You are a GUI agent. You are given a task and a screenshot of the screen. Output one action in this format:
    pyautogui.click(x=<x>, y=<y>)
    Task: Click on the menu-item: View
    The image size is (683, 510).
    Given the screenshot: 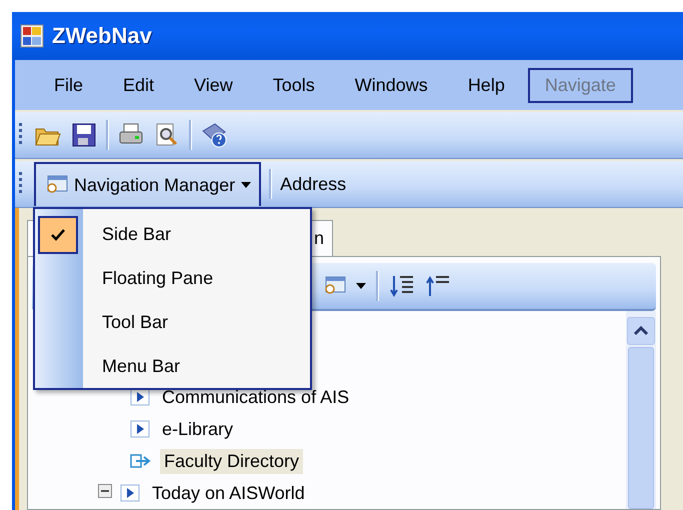 What is the action you would take?
    pyautogui.click(x=213, y=85)
    